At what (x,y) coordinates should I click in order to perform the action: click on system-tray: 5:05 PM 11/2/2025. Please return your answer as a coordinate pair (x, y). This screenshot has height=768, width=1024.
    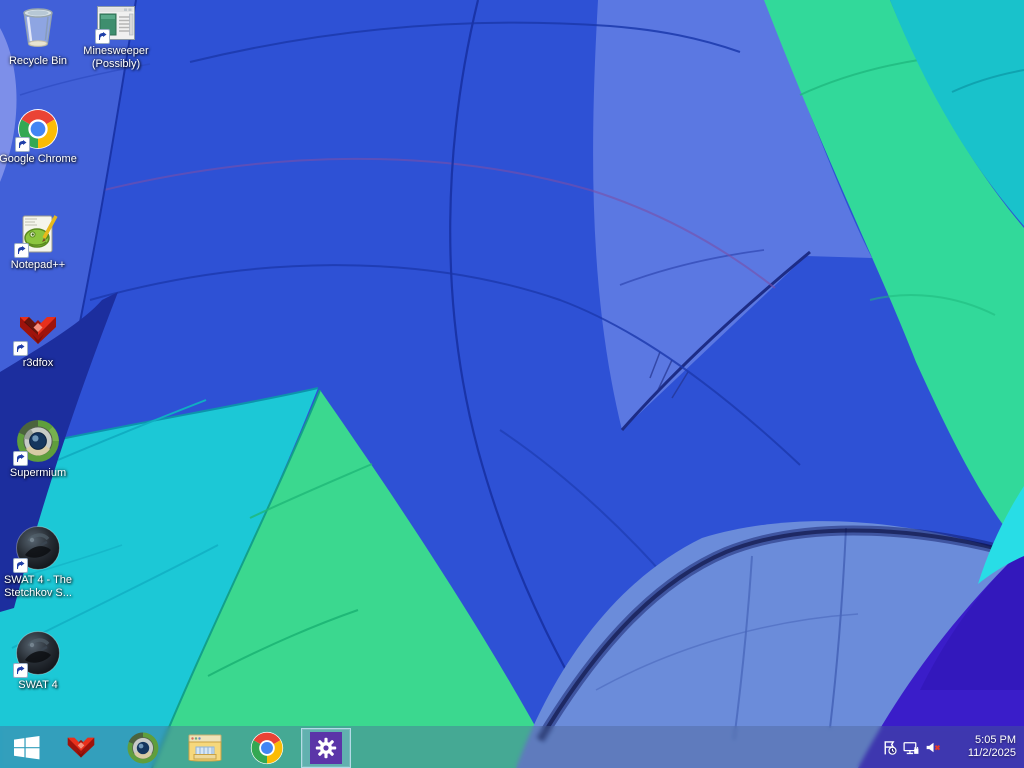
    Looking at the image, I should click on (951, 747).